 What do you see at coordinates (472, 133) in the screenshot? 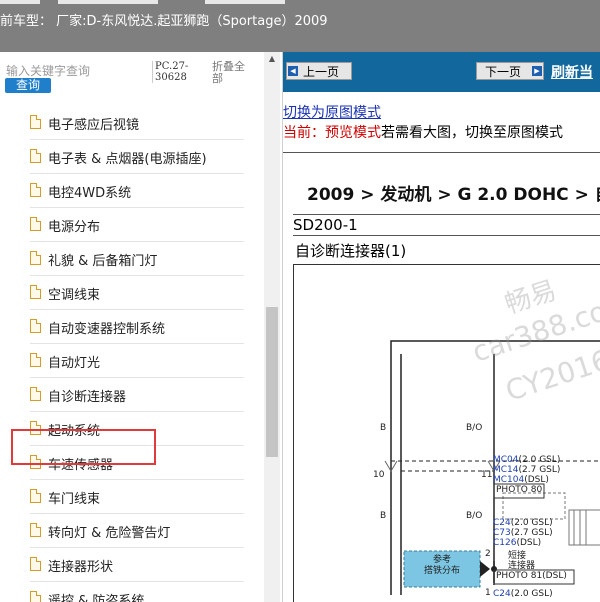
I see `preview-mode-hint: 若需看大图，切换至原图模式` at bounding box center [472, 133].